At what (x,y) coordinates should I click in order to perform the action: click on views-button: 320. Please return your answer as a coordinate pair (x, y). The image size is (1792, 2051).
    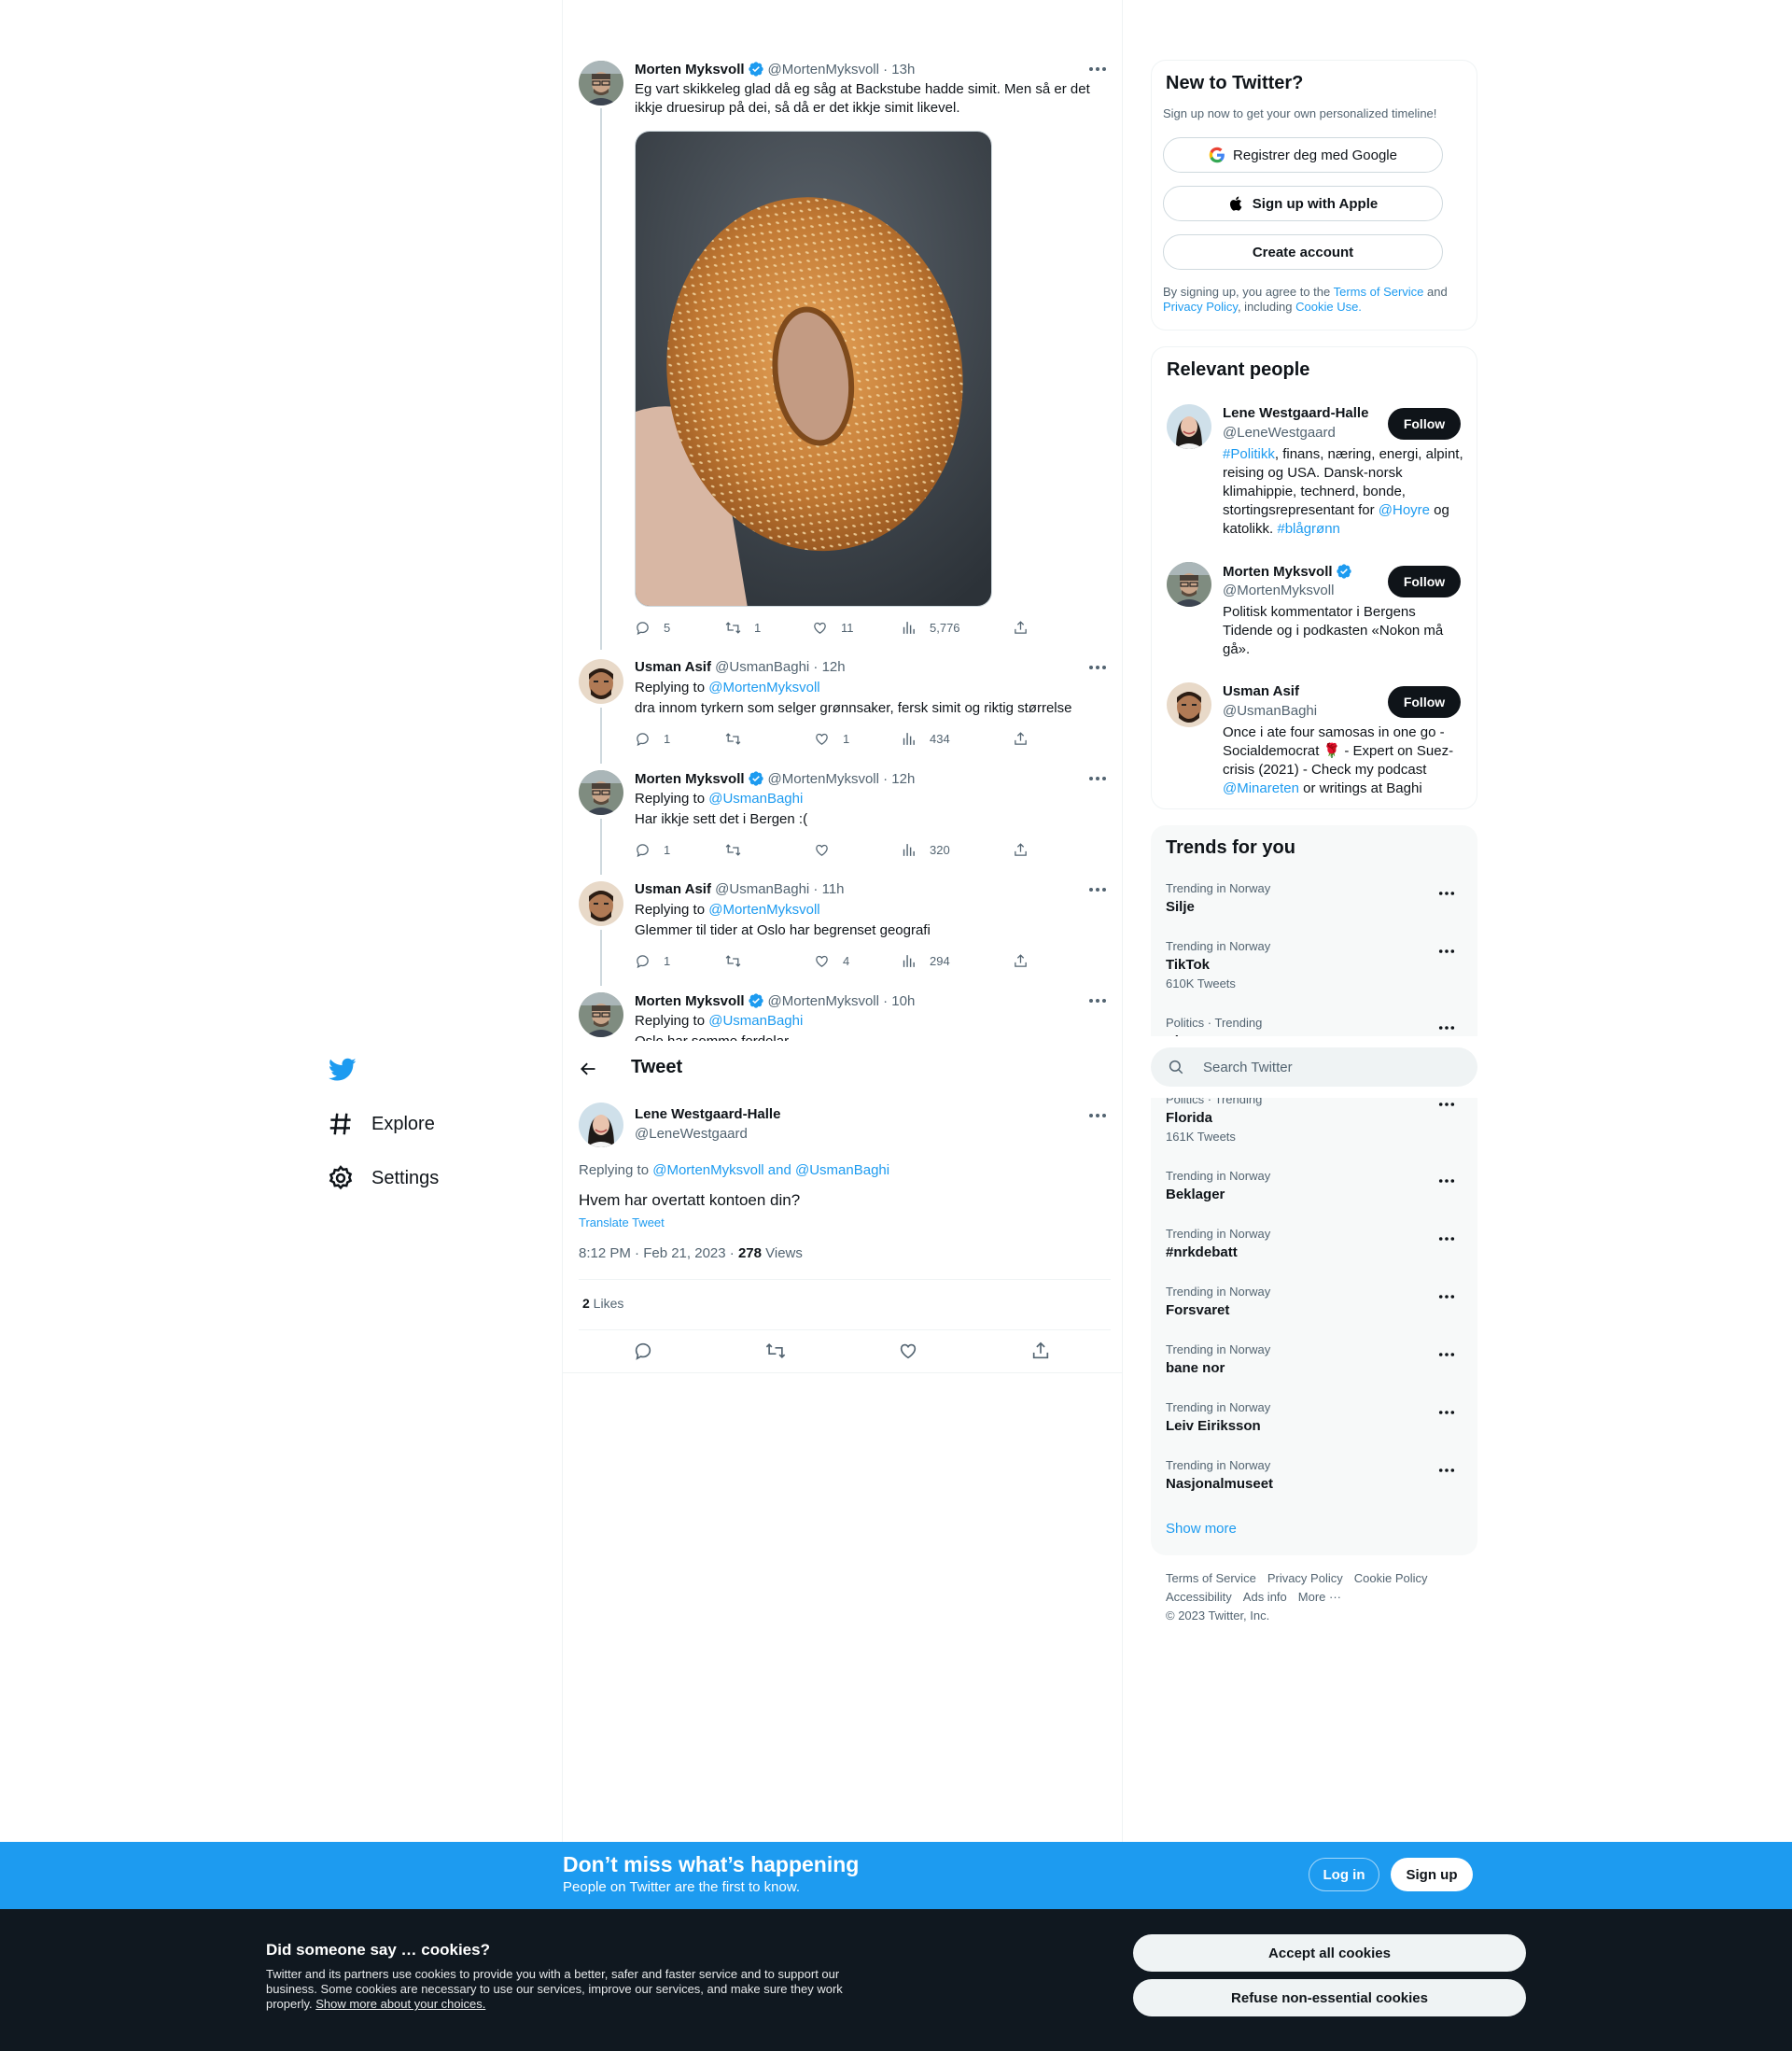
    Looking at the image, I should click on (925, 850).